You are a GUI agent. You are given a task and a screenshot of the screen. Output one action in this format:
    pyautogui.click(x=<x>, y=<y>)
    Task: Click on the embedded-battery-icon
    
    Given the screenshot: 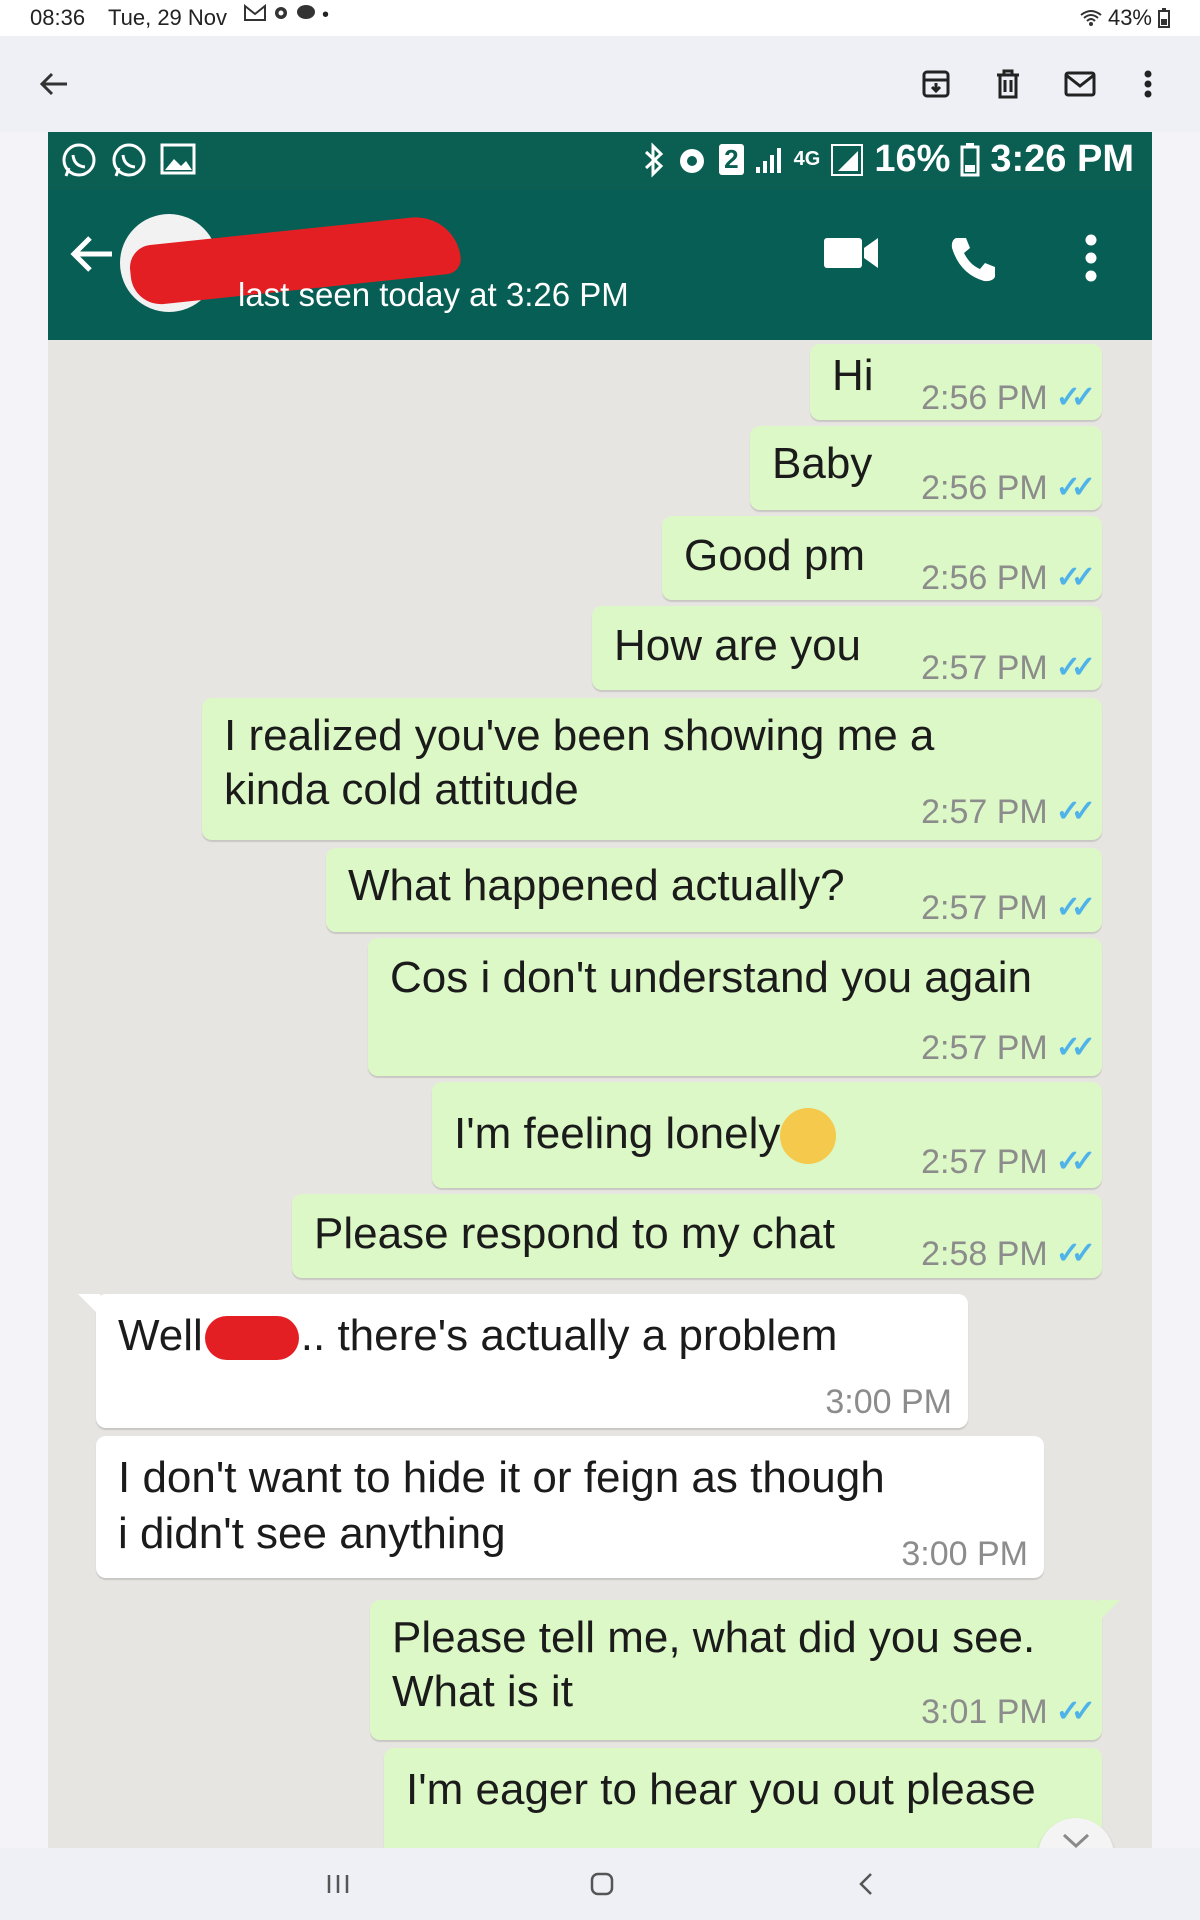 What is the action you would take?
    pyautogui.click(x=970, y=159)
    